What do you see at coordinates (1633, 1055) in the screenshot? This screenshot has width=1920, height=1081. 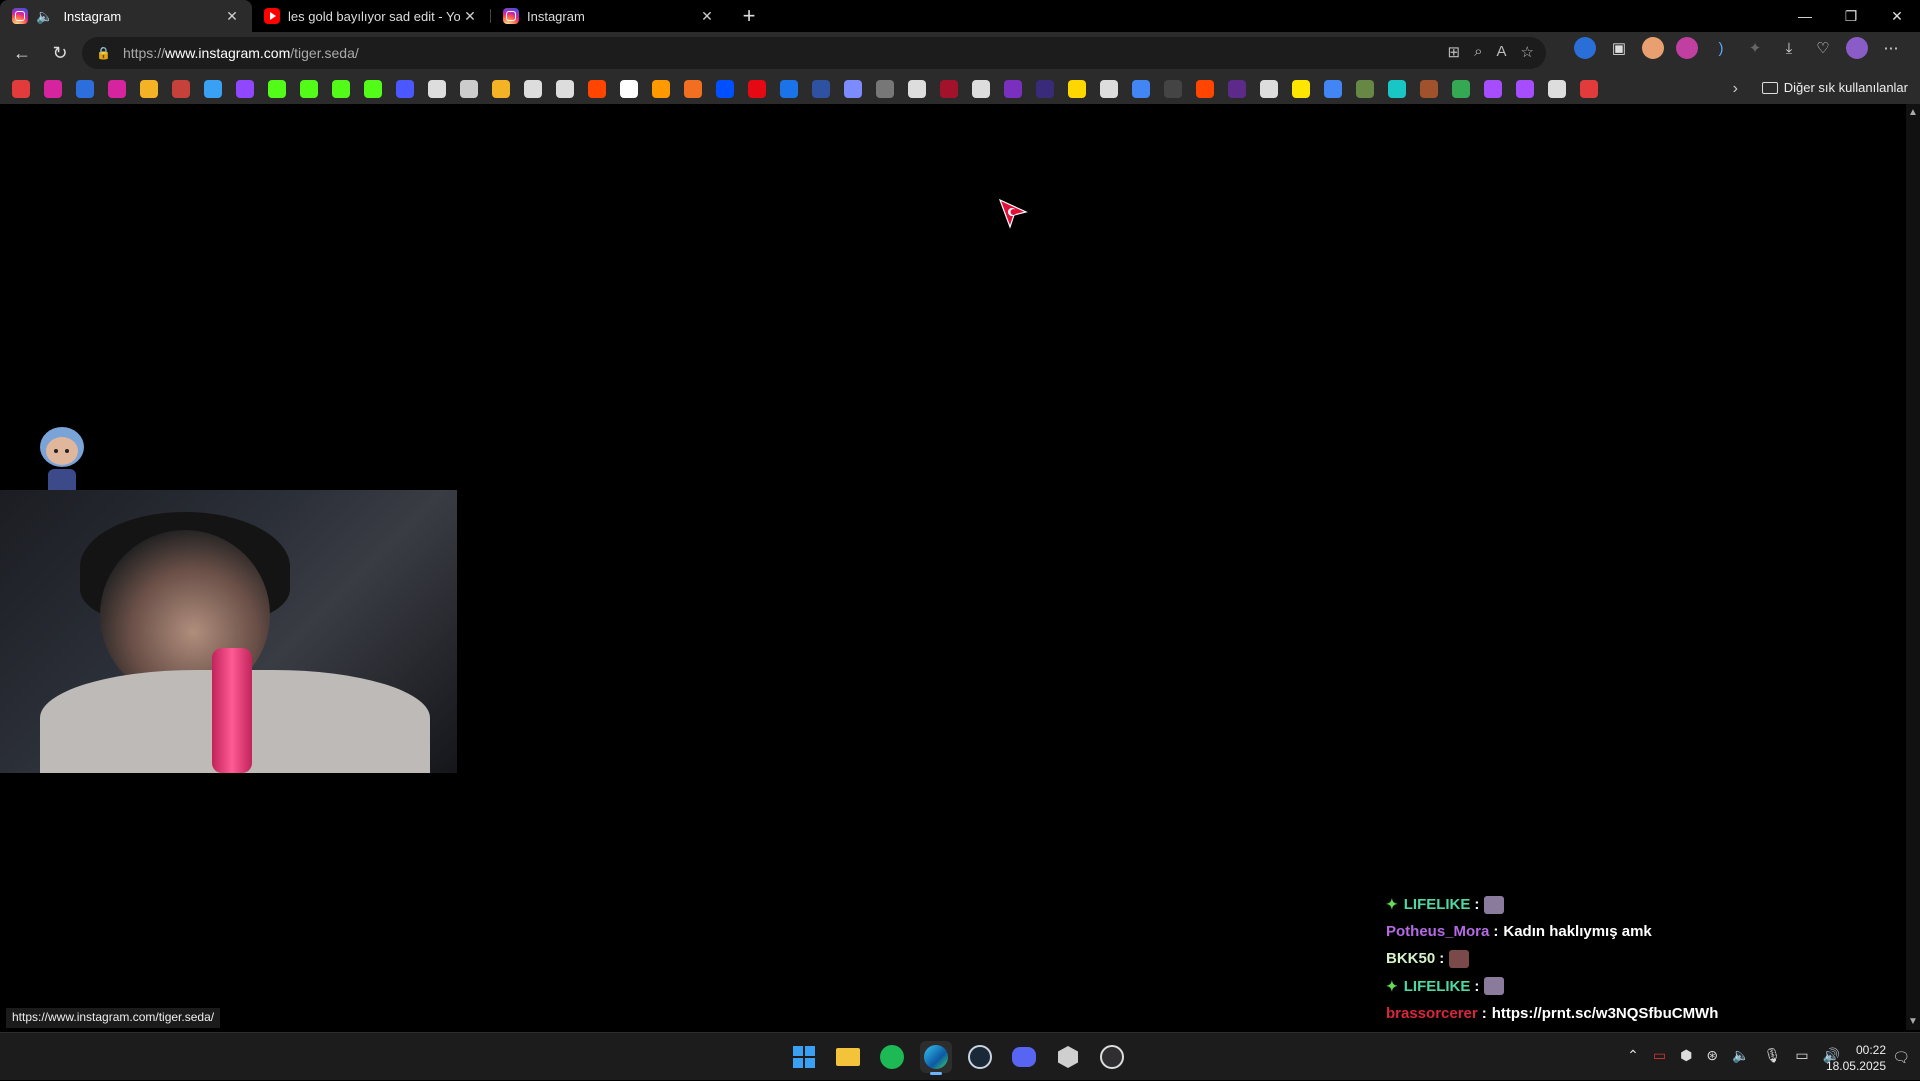 I see `chevron-up-icon: ⌃` at bounding box center [1633, 1055].